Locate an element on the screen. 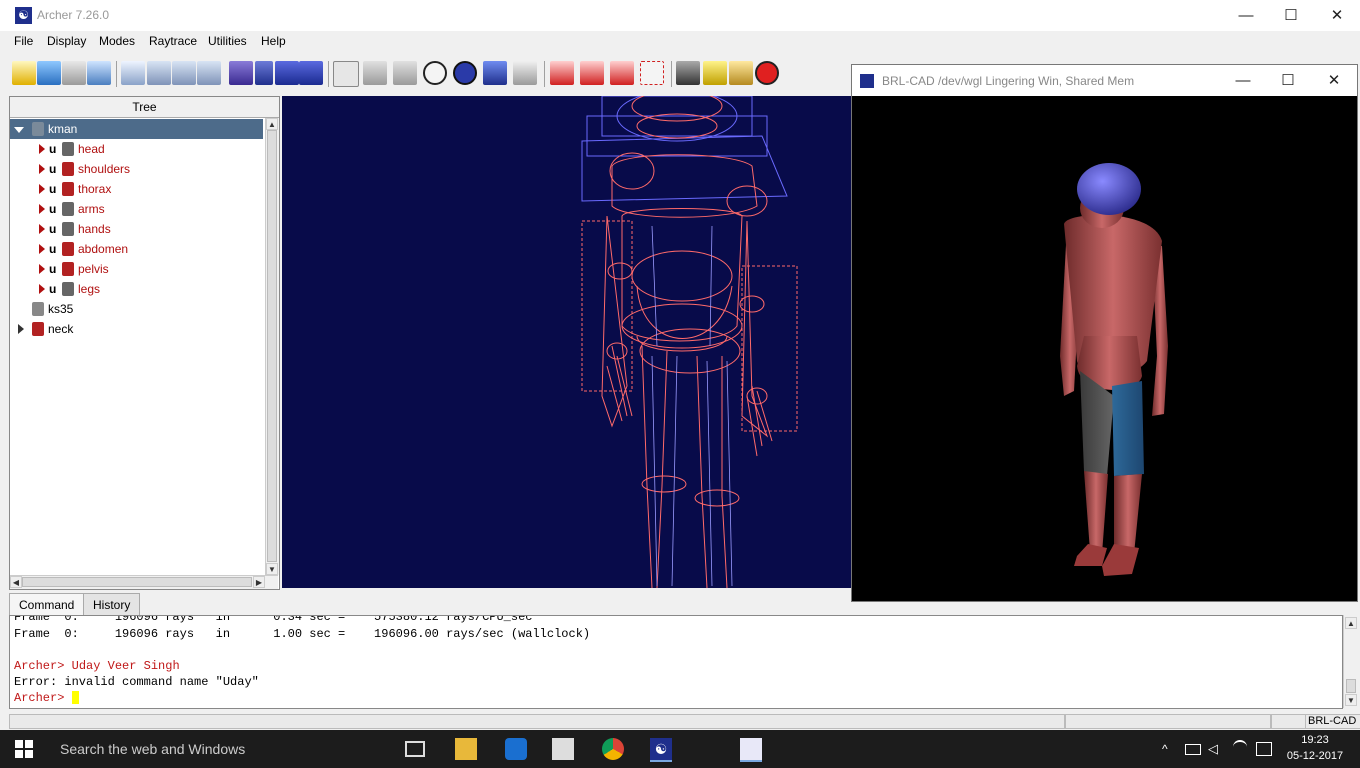 Image resolution: width=1360 pixels, height=768 pixels. scroll-right-icon: ▶ is located at coordinates (259, 582).